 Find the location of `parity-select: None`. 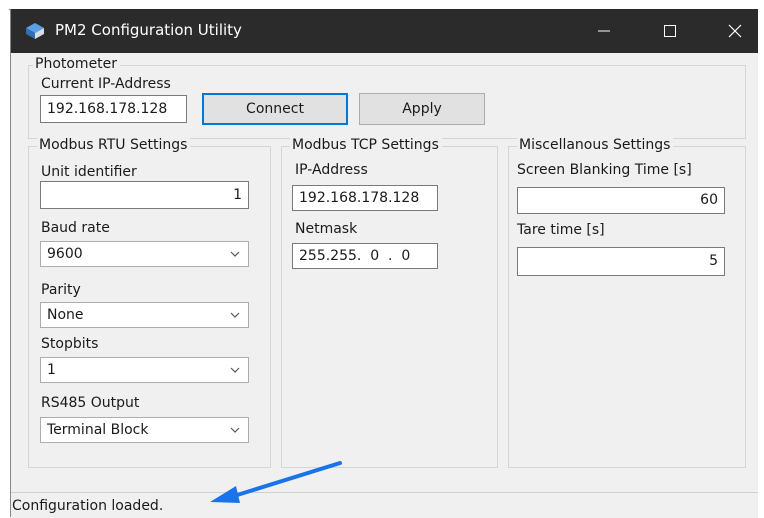

parity-select: None is located at coordinates (144, 315).